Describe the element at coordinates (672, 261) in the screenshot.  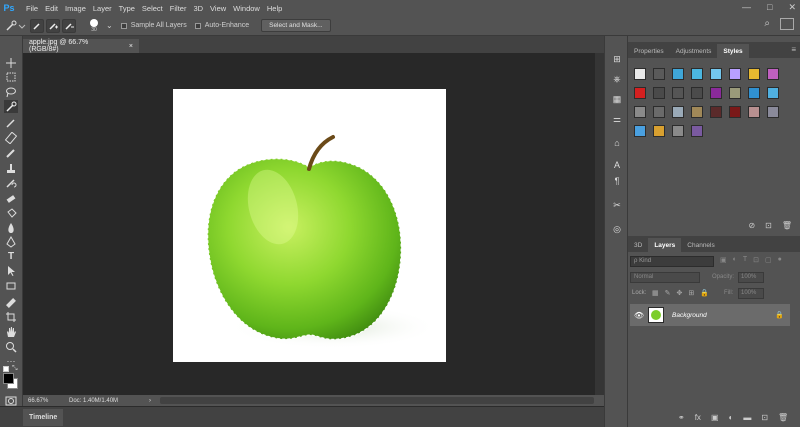
I see `layer-filter-kind: ρ Kind` at that location.